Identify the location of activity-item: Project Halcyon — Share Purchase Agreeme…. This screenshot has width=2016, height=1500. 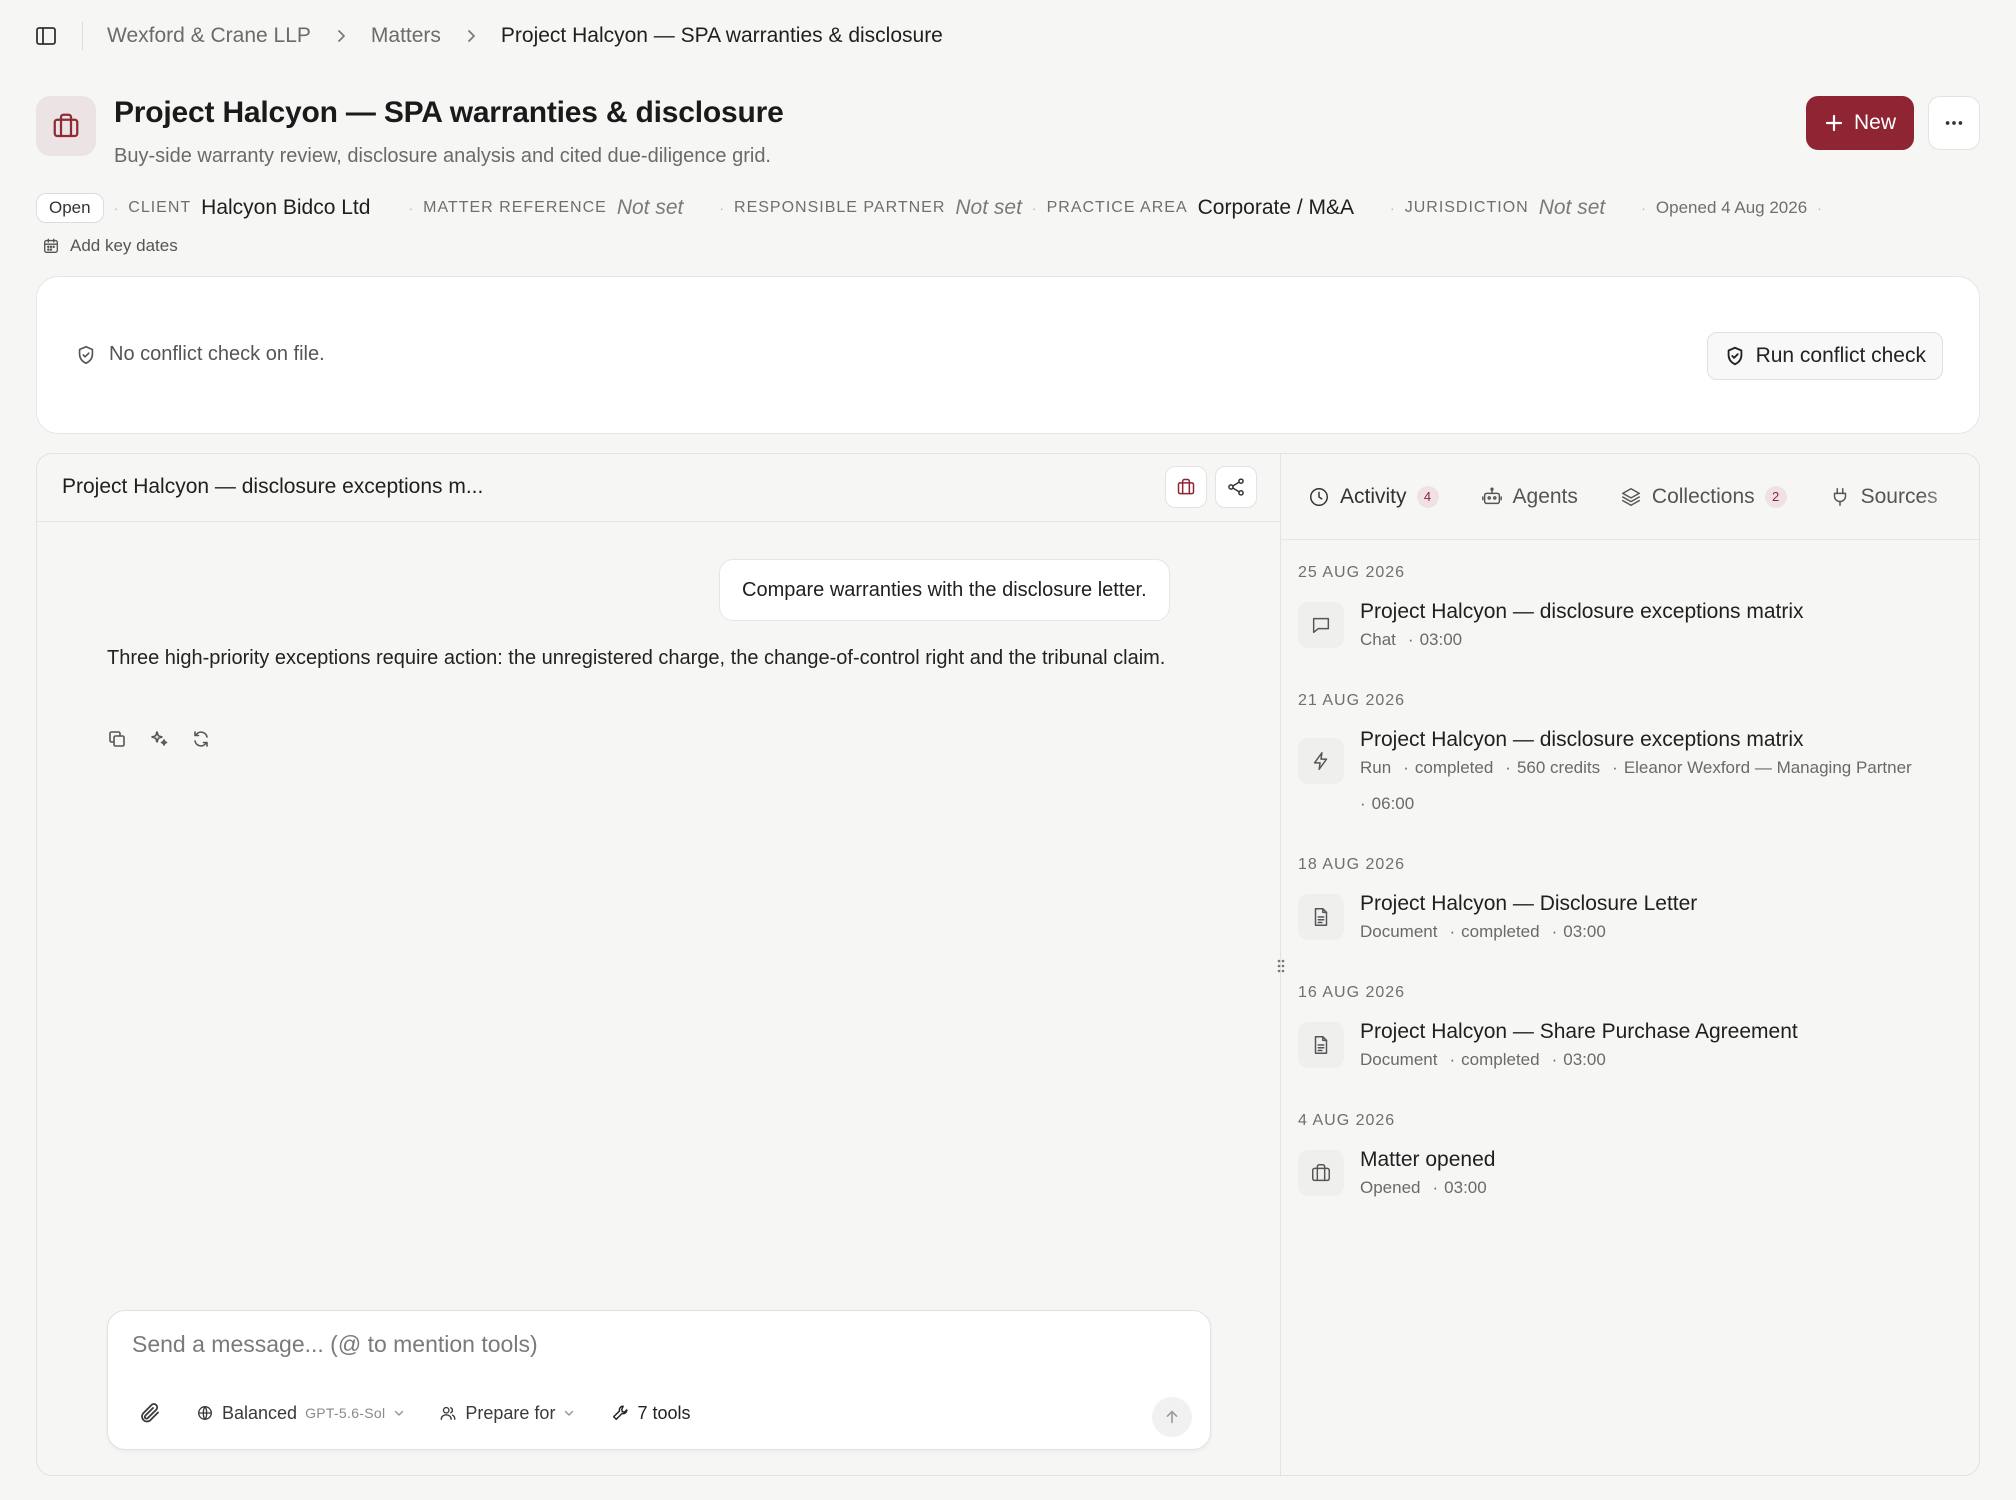
(1630, 1048).